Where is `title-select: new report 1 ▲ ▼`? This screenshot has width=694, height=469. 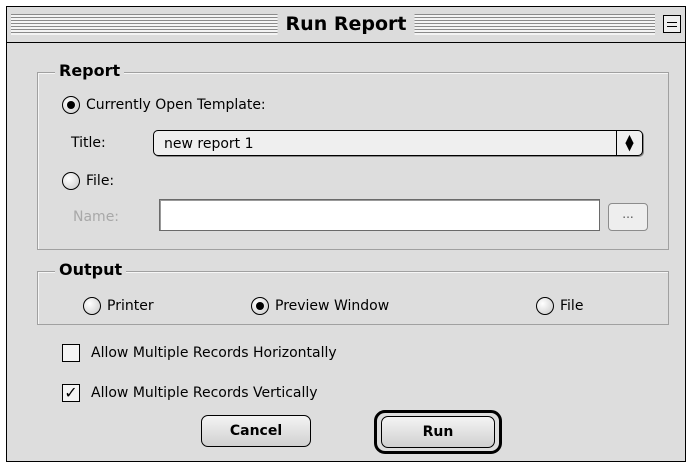
title-select: new report 1 ▲ ▼ is located at coordinates (398, 143).